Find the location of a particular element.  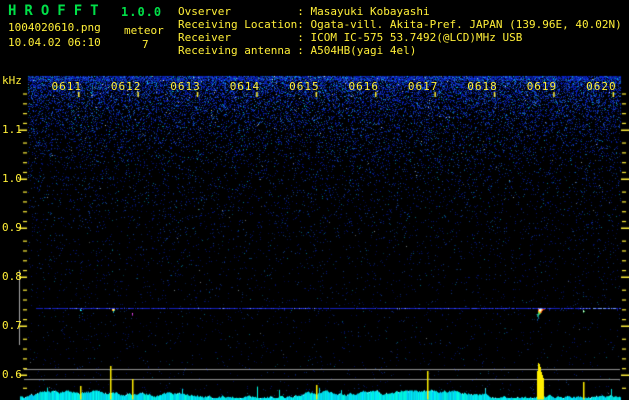

freq-label-1.1: 1.1 is located at coordinates (12, 129).